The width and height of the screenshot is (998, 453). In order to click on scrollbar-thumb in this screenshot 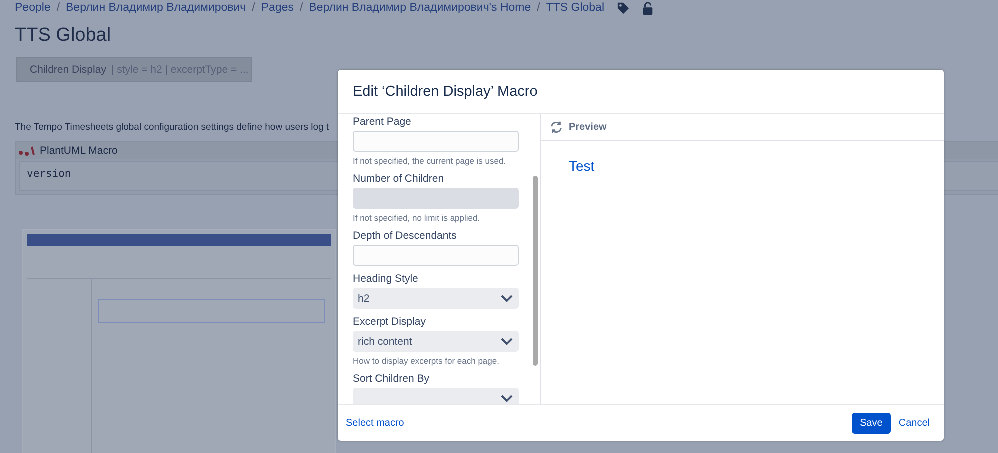, I will do `click(535, 271)`.